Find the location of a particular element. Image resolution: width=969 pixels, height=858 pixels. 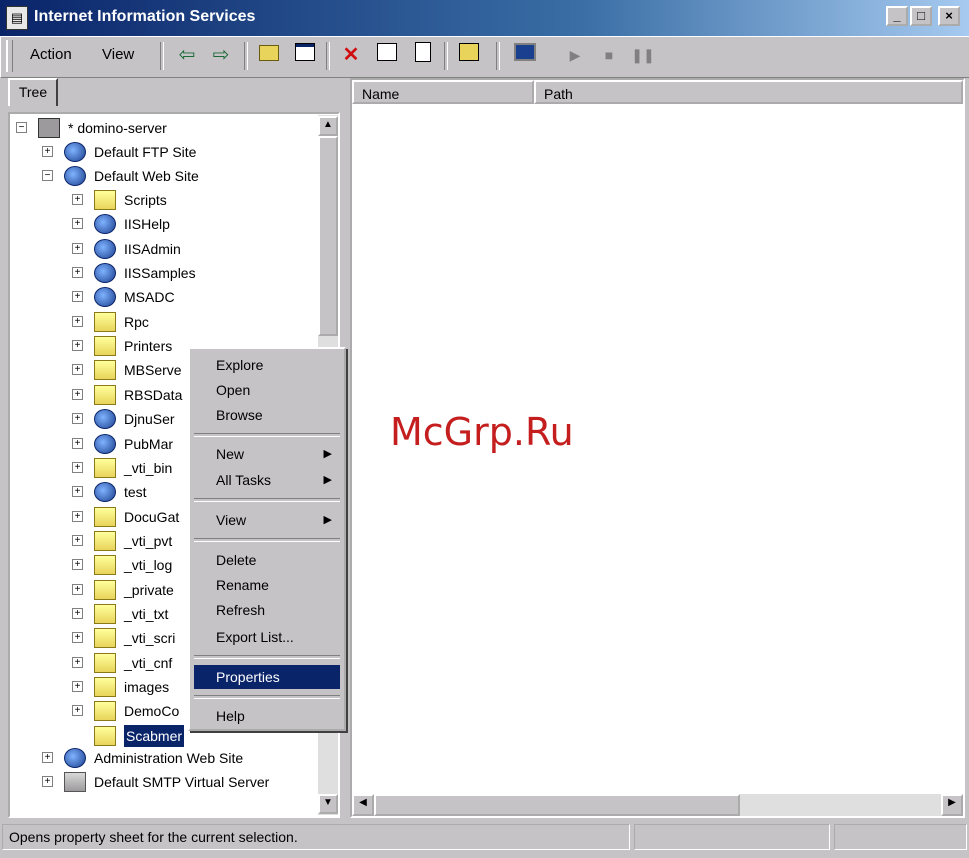

new-window-icon is located at coordinates (469, 55).